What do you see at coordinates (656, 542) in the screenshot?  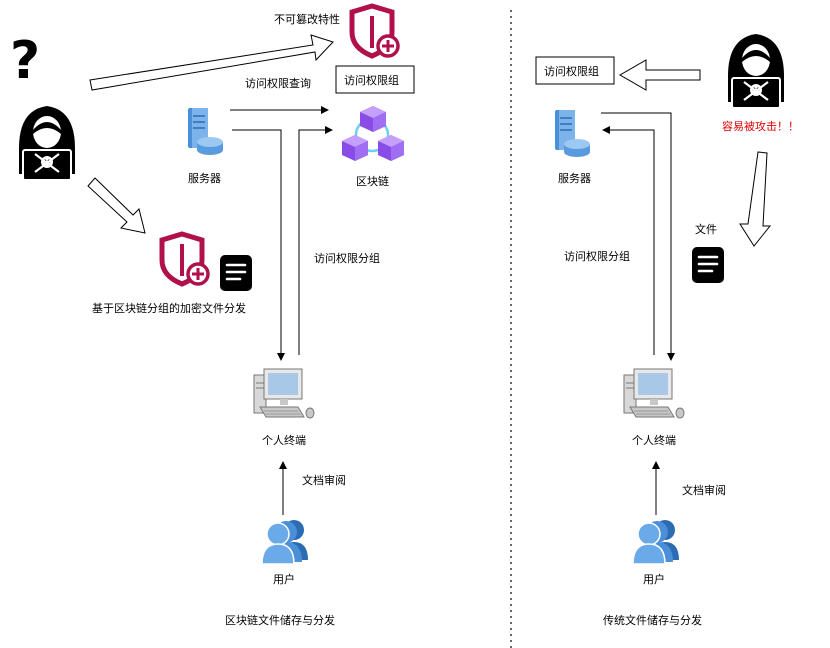 I see `right-users-icon` at bounding box center [656, 542].